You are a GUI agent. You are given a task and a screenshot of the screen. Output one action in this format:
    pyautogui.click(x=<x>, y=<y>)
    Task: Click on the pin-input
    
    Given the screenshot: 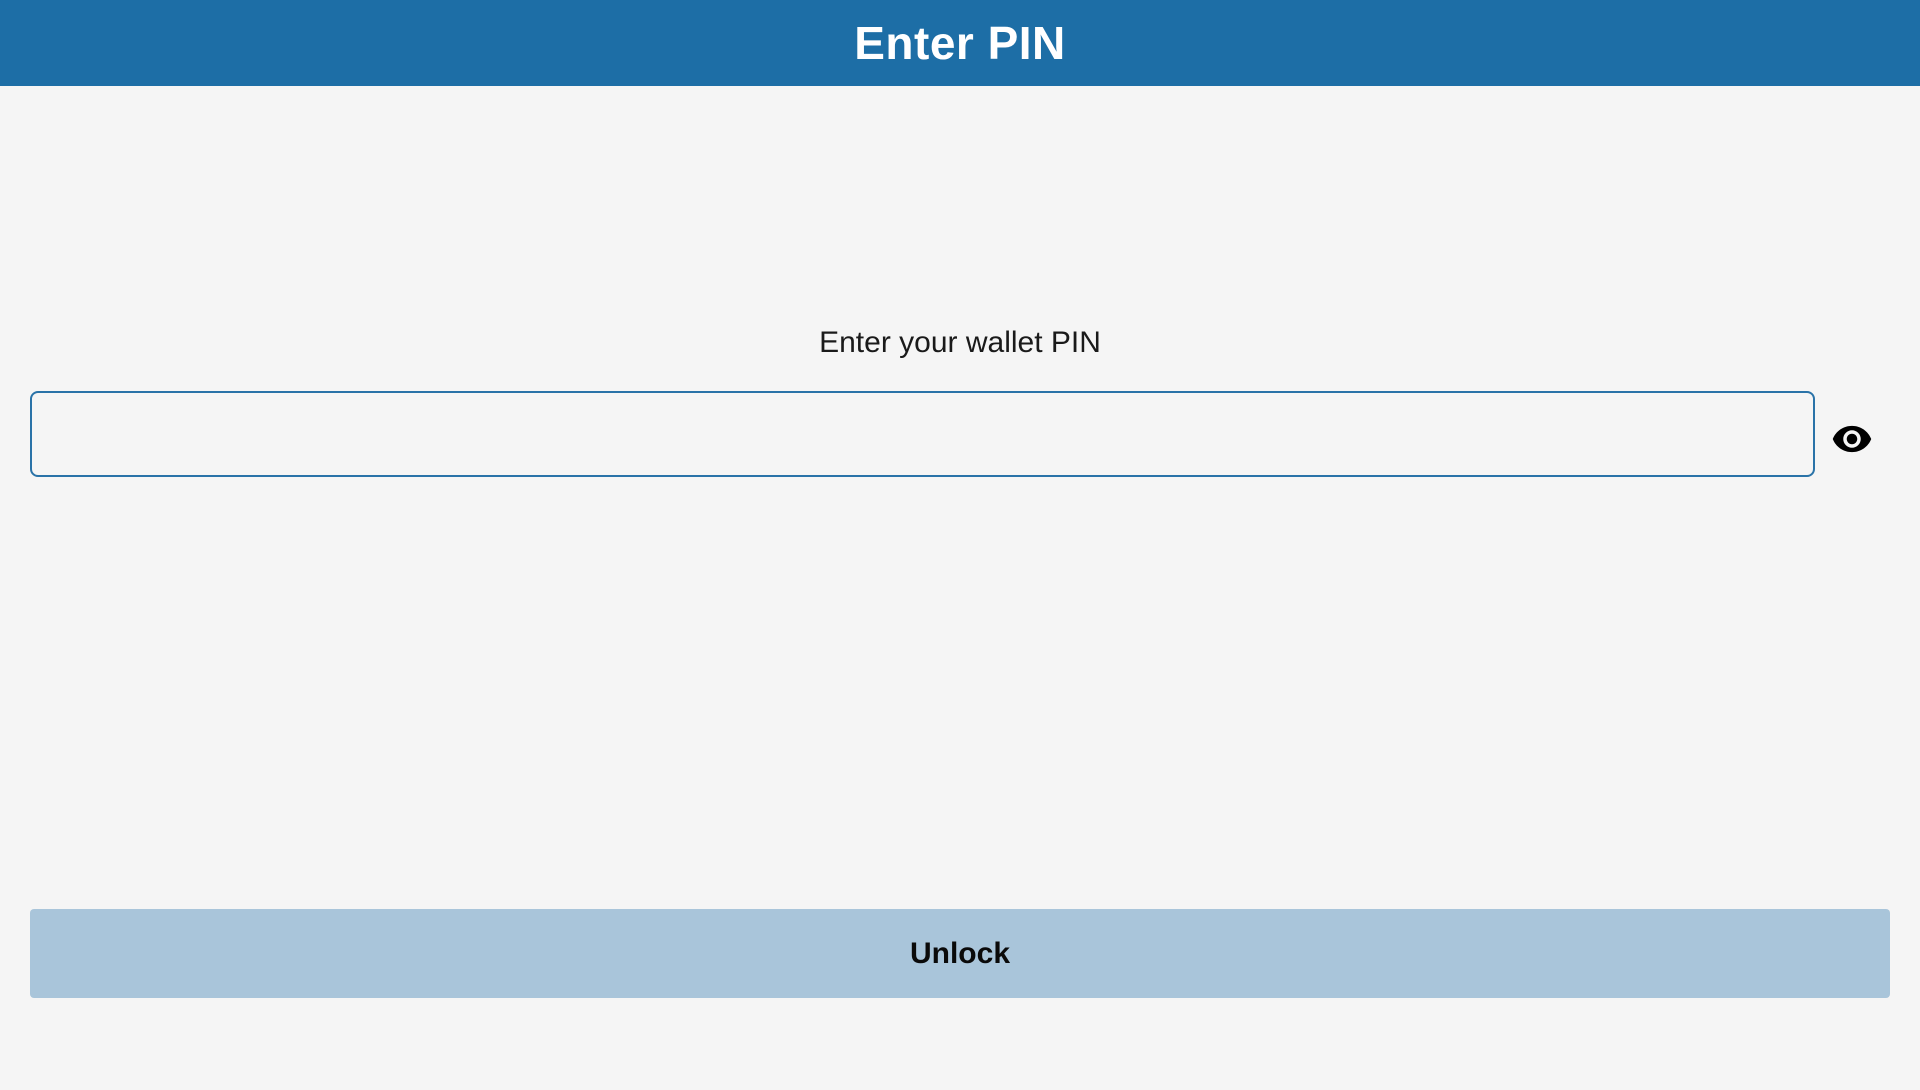 What is the action you would take?
    pyautogui.click(x=922, y=434)
    